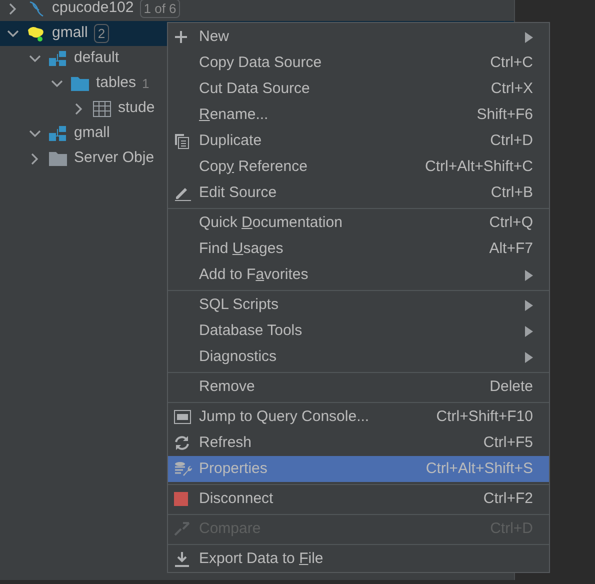 This screenshot has width=595, height=584. Describe the element at coordinates (508, 498) in the screenshot. I see `shortcut-text: Ctrl+F2` at that location.